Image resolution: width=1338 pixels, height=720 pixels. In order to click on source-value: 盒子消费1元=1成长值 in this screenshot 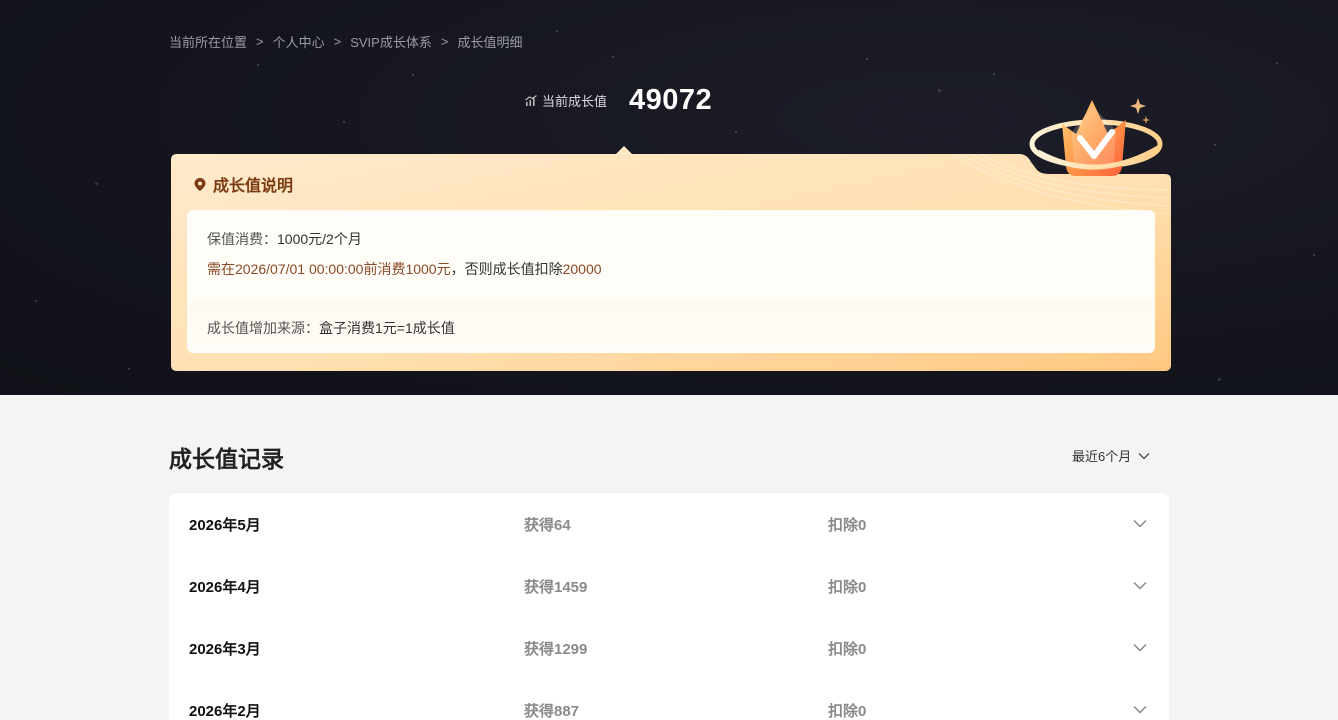, I will do `click(387, 328)`.